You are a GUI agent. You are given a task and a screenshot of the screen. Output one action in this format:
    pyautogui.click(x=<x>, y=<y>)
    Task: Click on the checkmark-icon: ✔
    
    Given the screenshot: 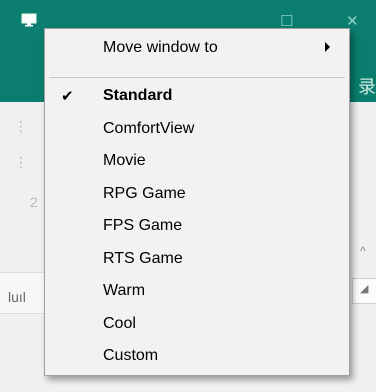 What is the action you would take?
    pyautogui.click(x=67, y=96)
    